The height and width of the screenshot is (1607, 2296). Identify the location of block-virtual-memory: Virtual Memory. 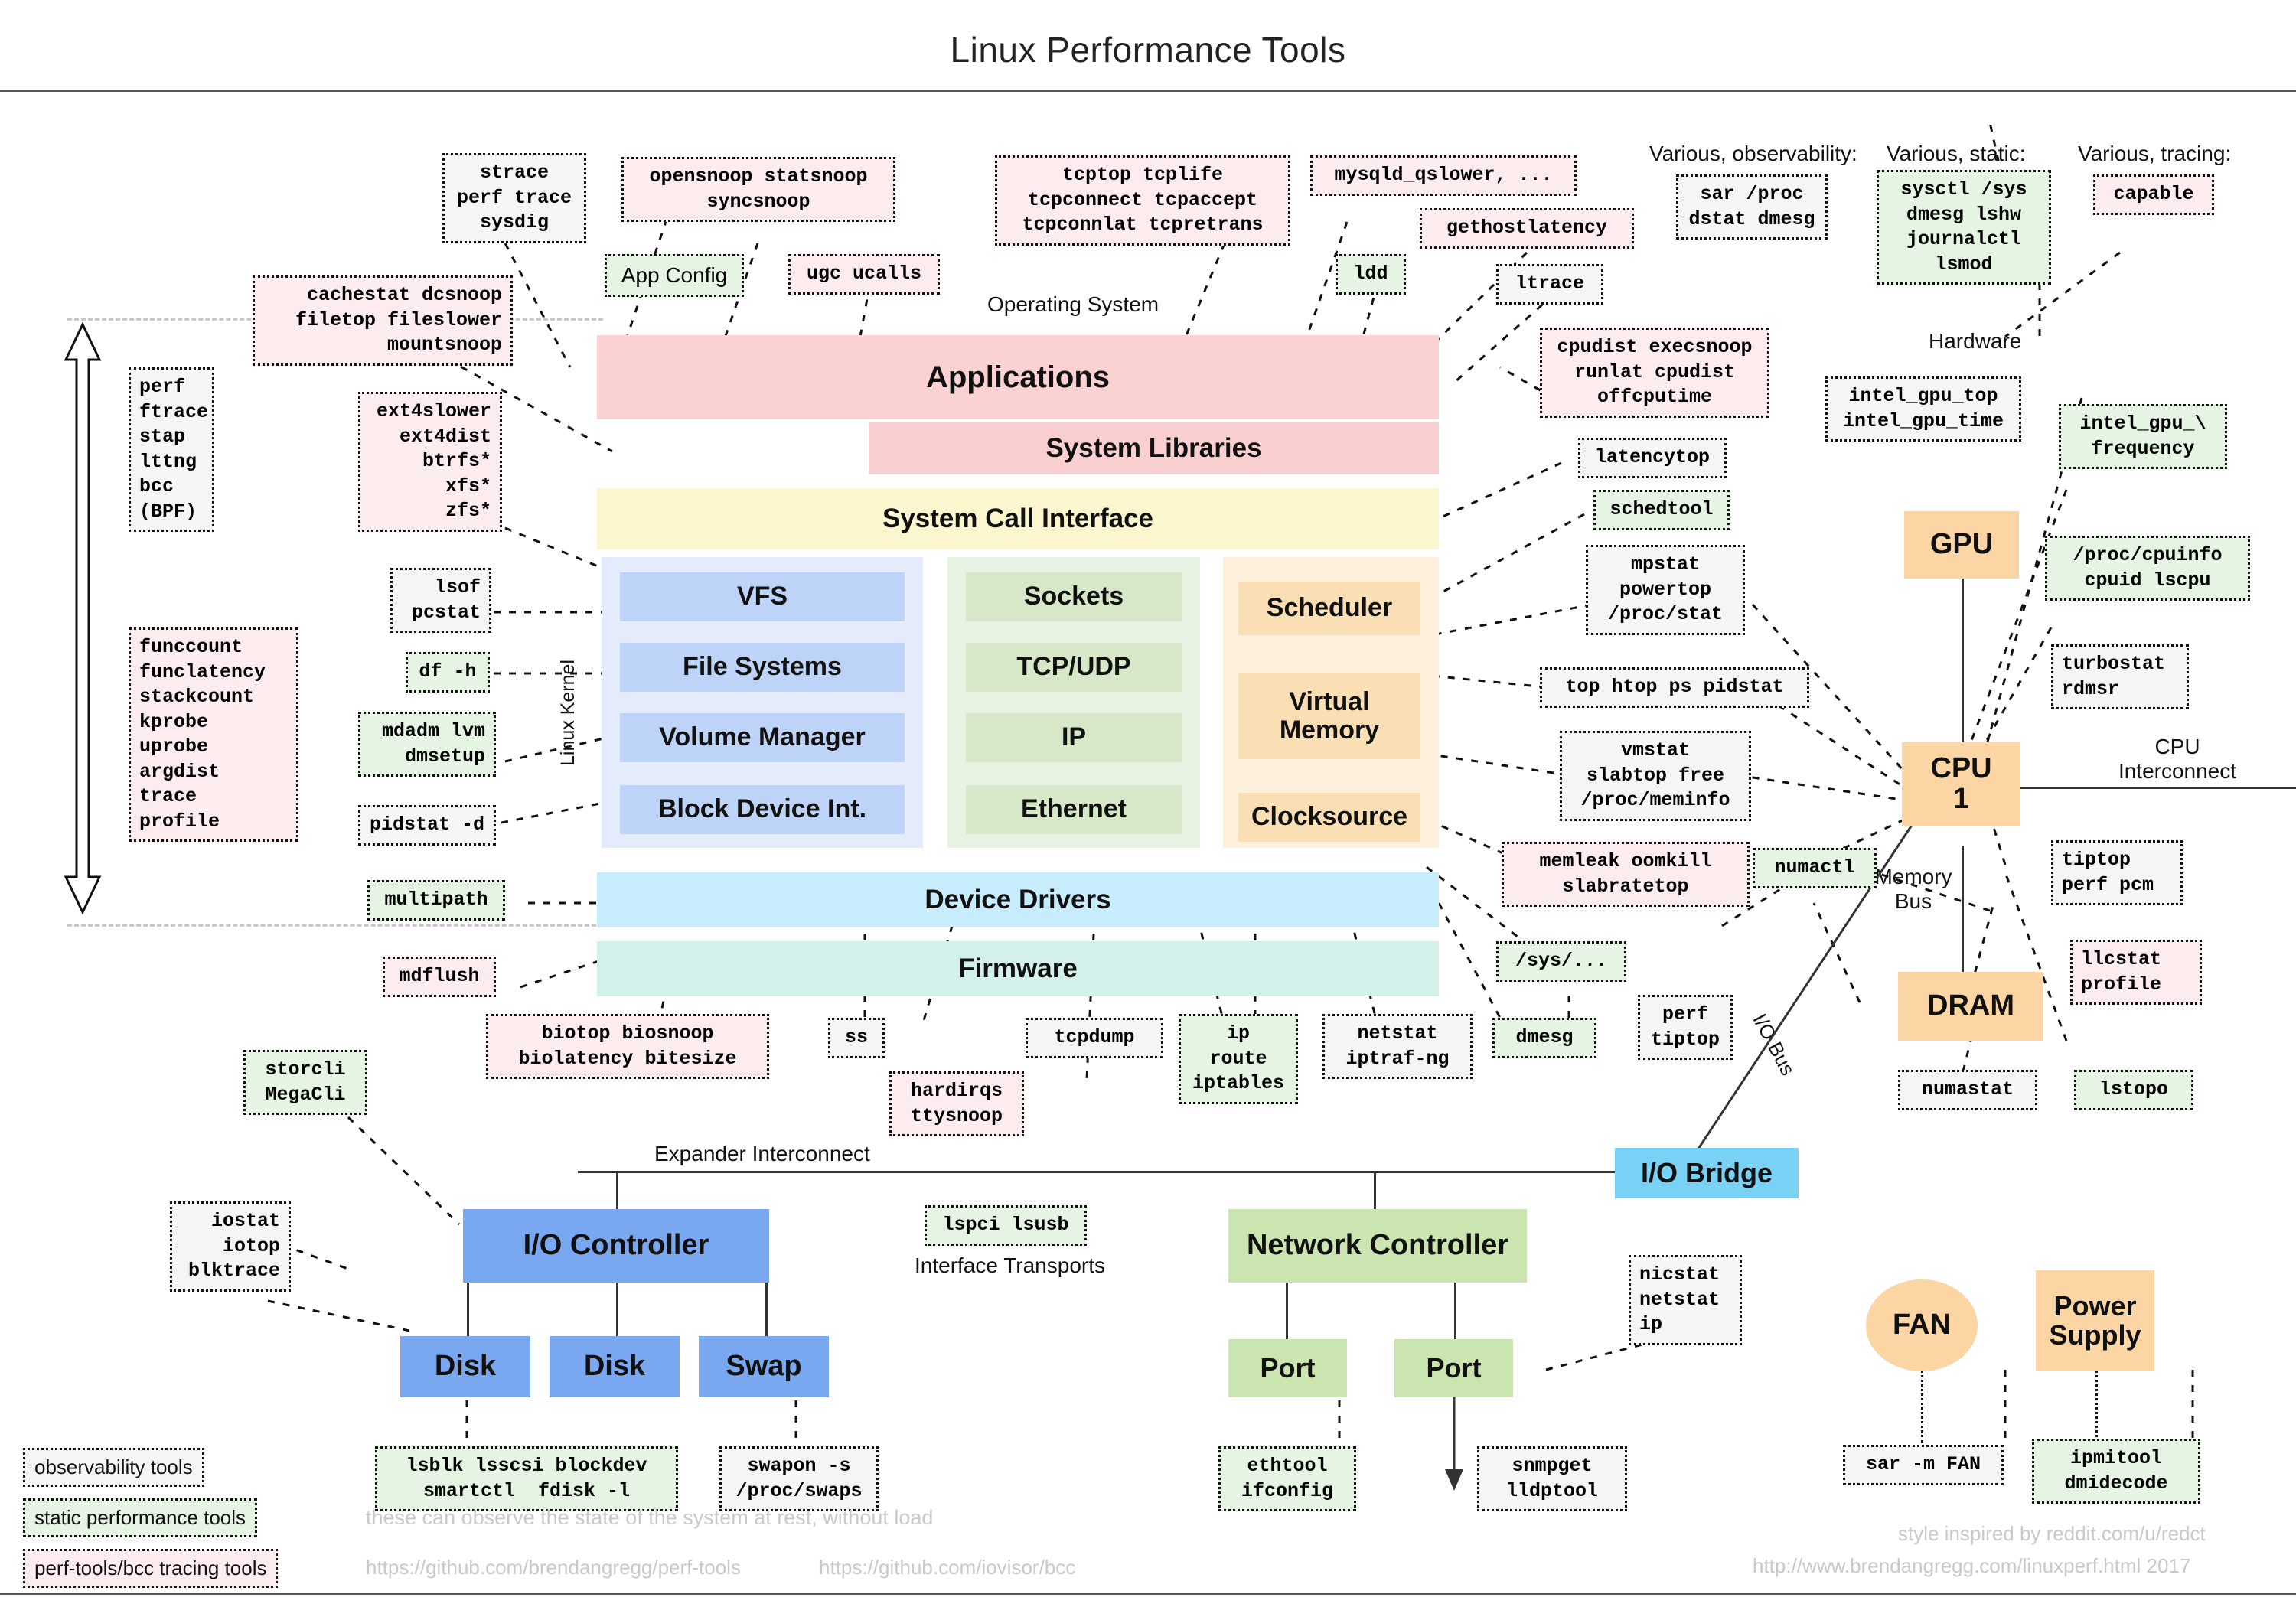
(1329, 716).